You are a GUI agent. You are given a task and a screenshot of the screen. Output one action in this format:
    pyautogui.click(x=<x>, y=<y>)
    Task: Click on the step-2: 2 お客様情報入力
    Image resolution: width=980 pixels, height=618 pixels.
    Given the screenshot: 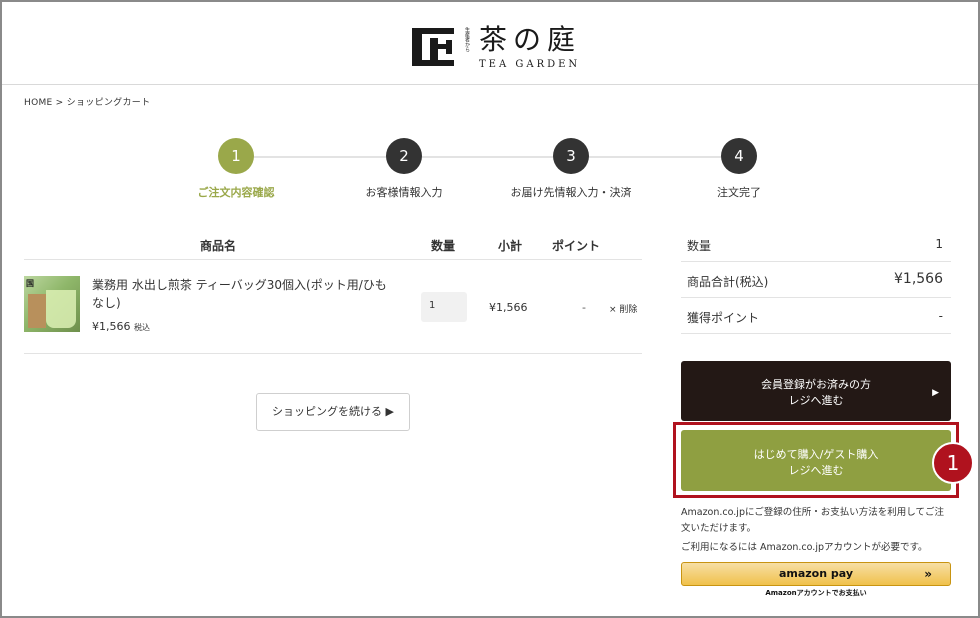 What is the action you would take?
    pyautogui.click(x=404, y=169)
    